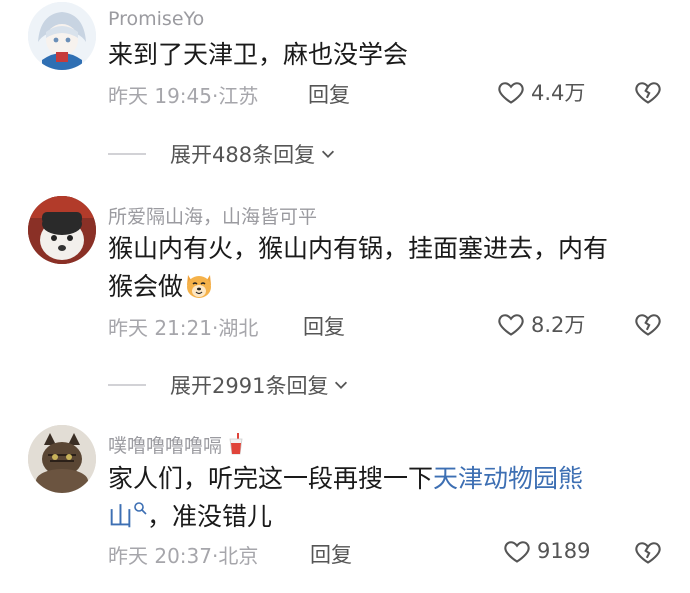 This screenshot has width=690, height=593. I want to click on username: PromiseYo, so click(156, 19).